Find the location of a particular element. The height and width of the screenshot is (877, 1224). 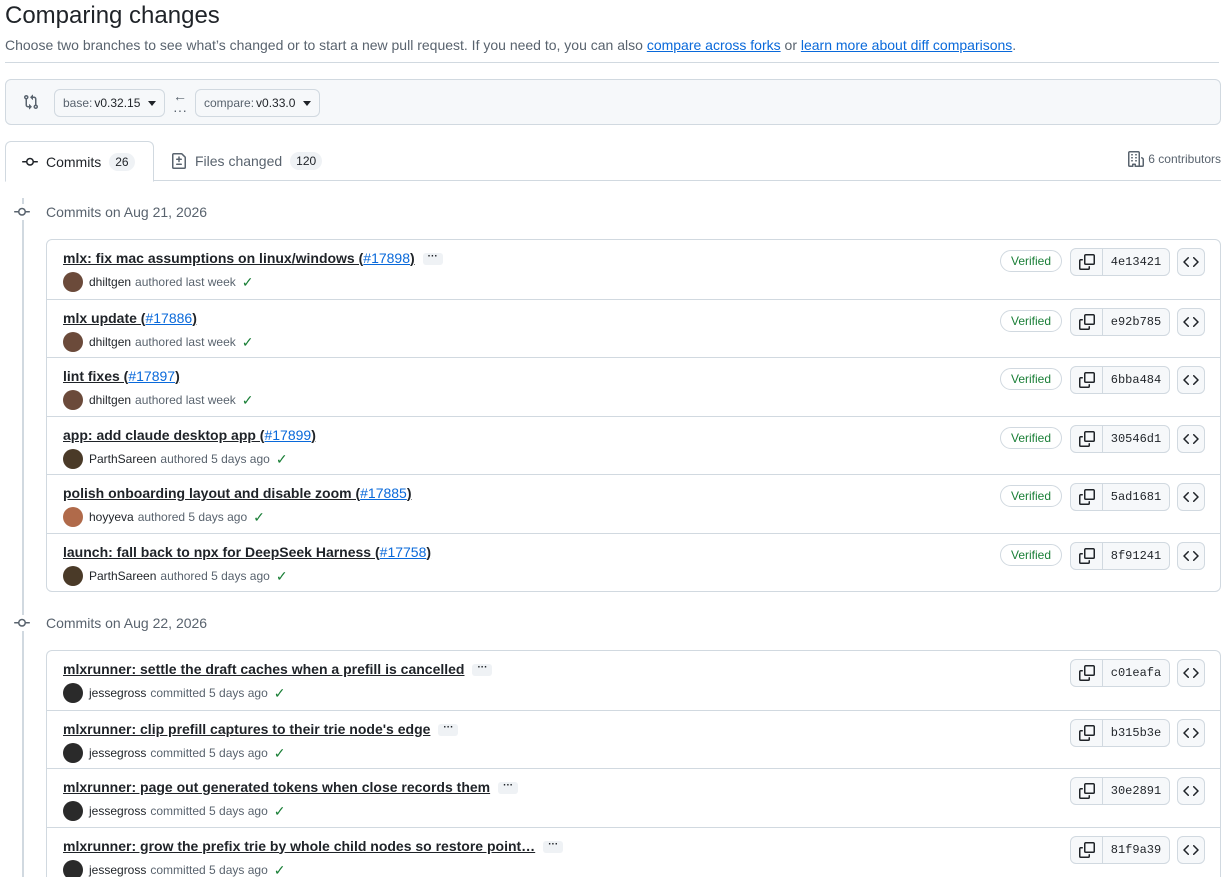

pull-request-link: #17899 is located at coordinates (287, 435).